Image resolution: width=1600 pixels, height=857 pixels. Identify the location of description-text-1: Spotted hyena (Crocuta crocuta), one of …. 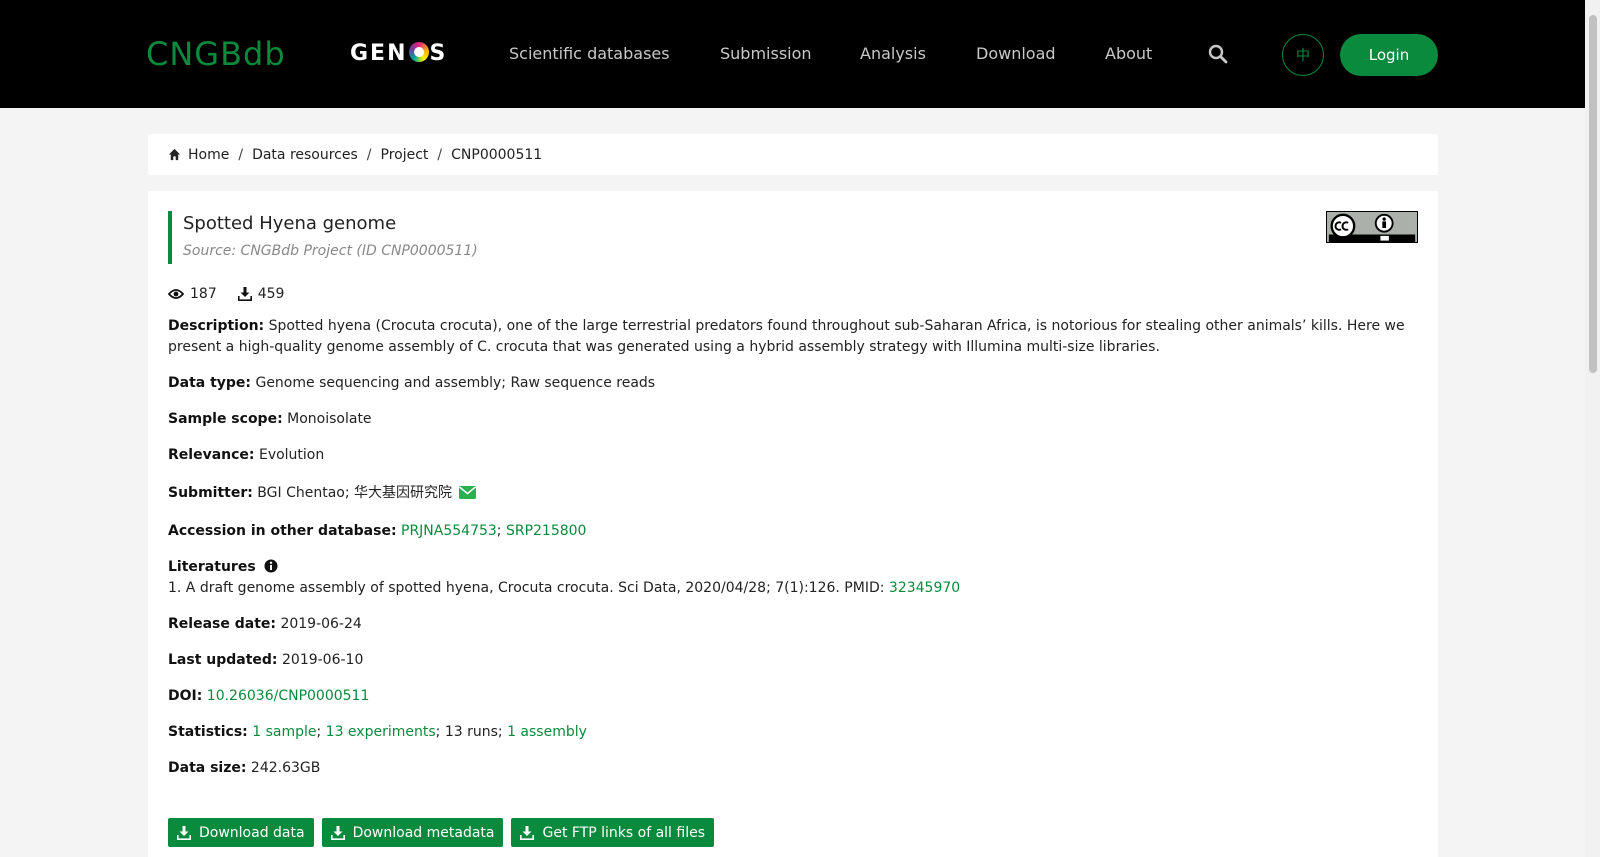
(836, 326).